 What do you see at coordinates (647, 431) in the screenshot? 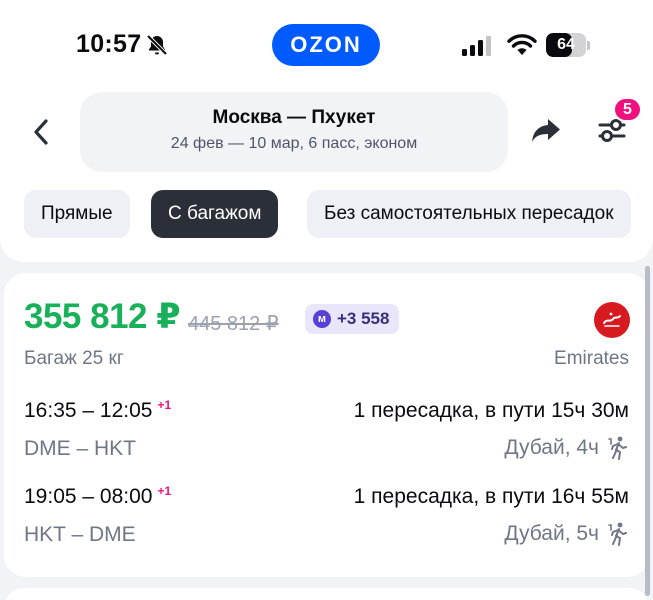
I see `scrollbar` at bounding box center [647, 431].